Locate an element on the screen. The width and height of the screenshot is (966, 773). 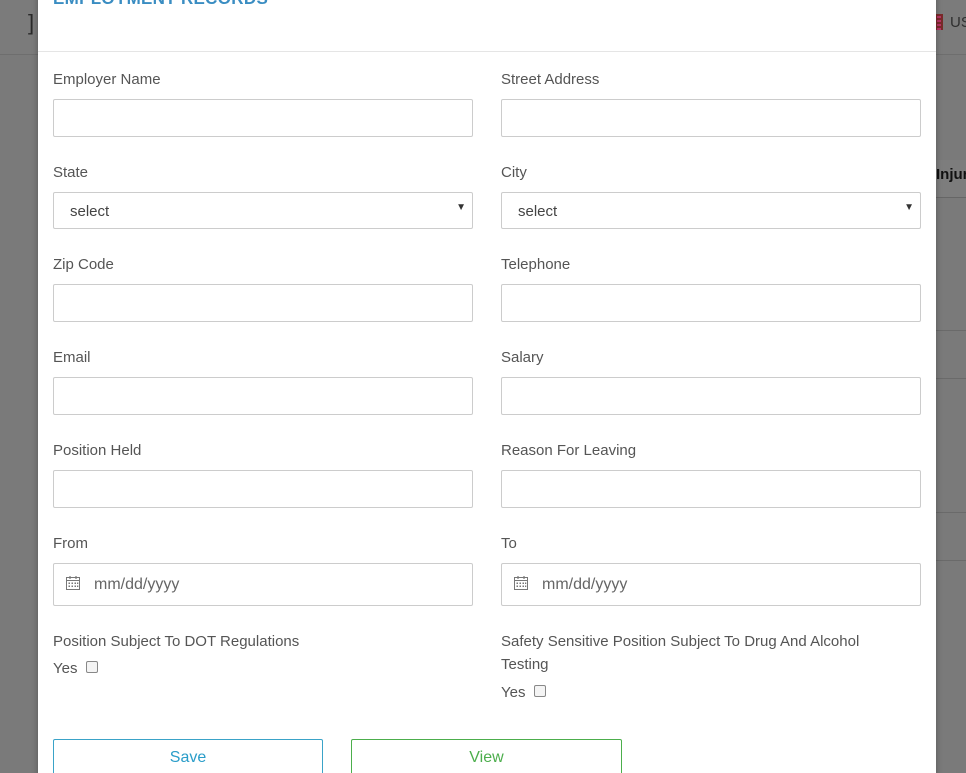
position-held-group: Position Held is located at coordinates (263, 474).